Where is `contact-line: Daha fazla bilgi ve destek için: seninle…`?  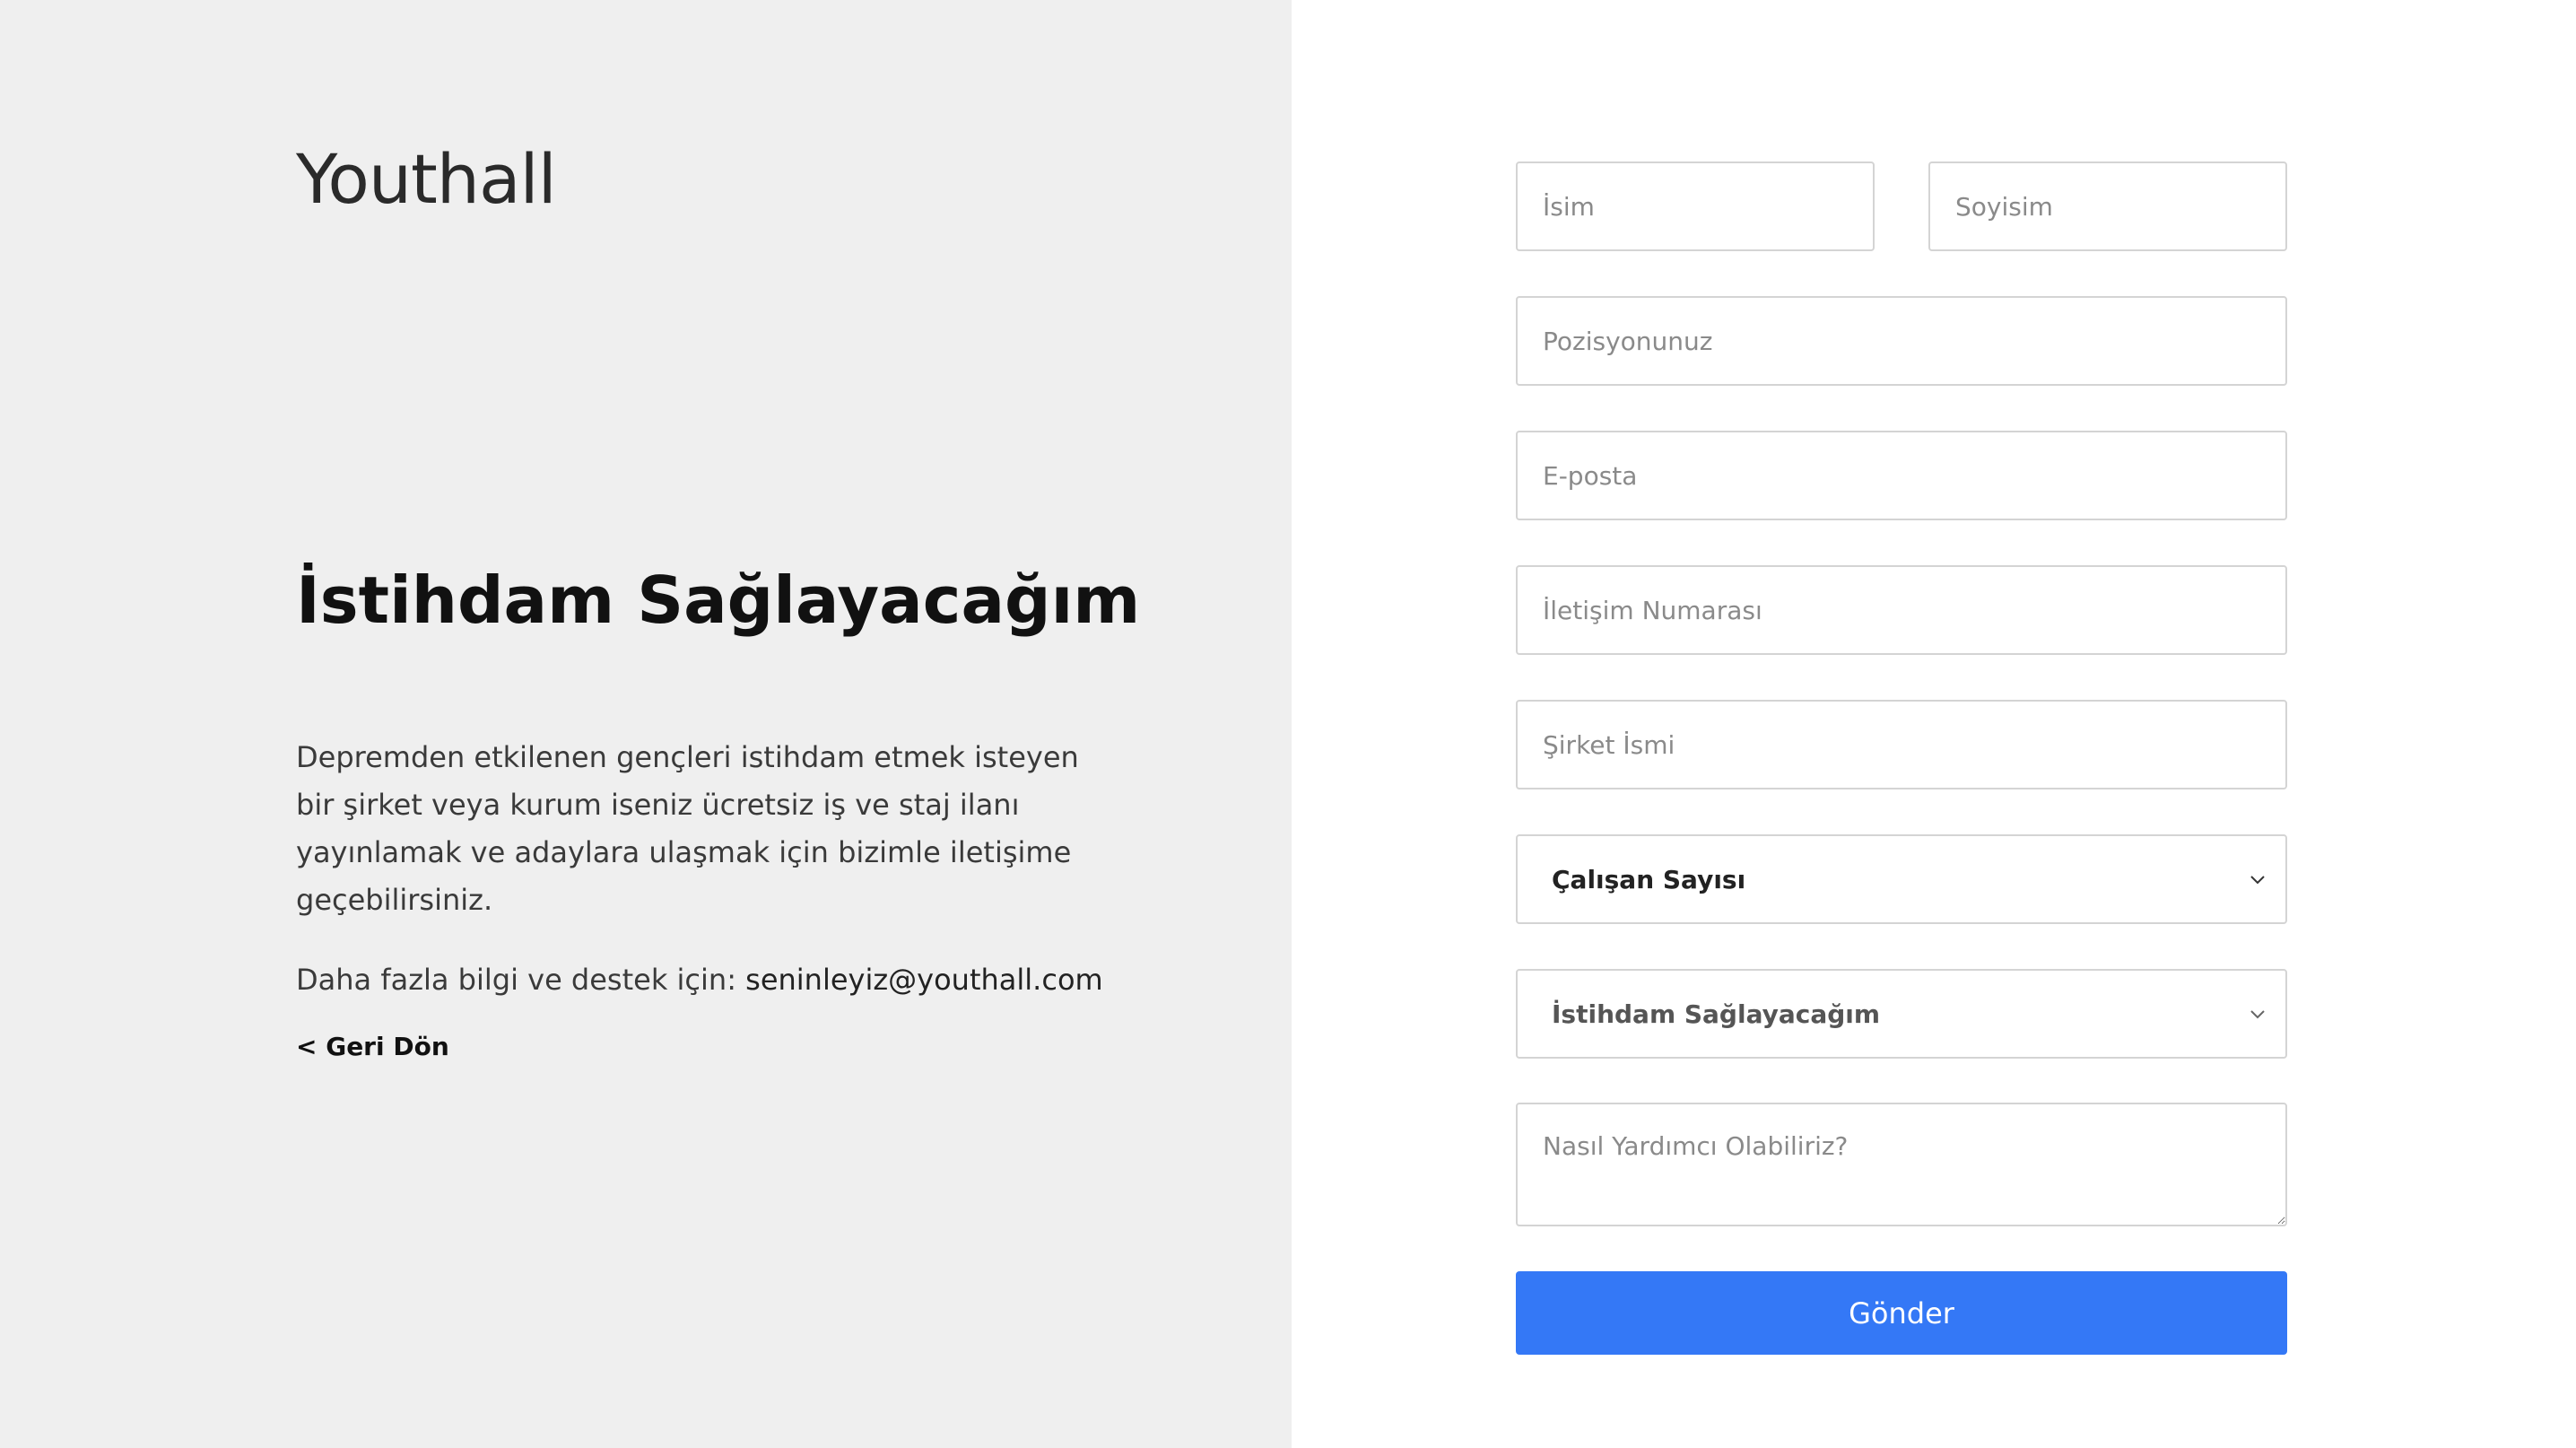
contact-line: Daha fazla bilgi ve destek için: seninle… is located at coordinates (699, 980).